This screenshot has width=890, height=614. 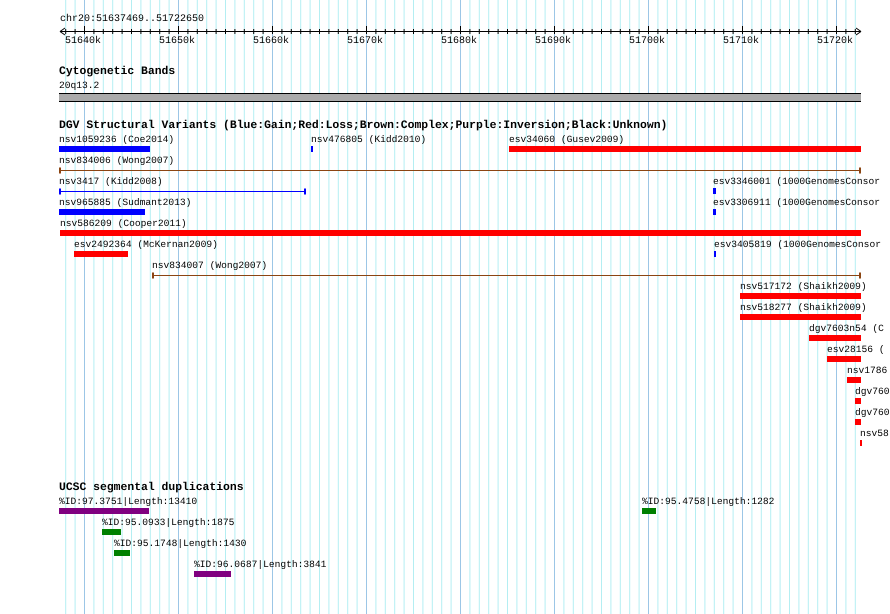 I want to click on tick-label: 51670k, so click(x=365, y=42).